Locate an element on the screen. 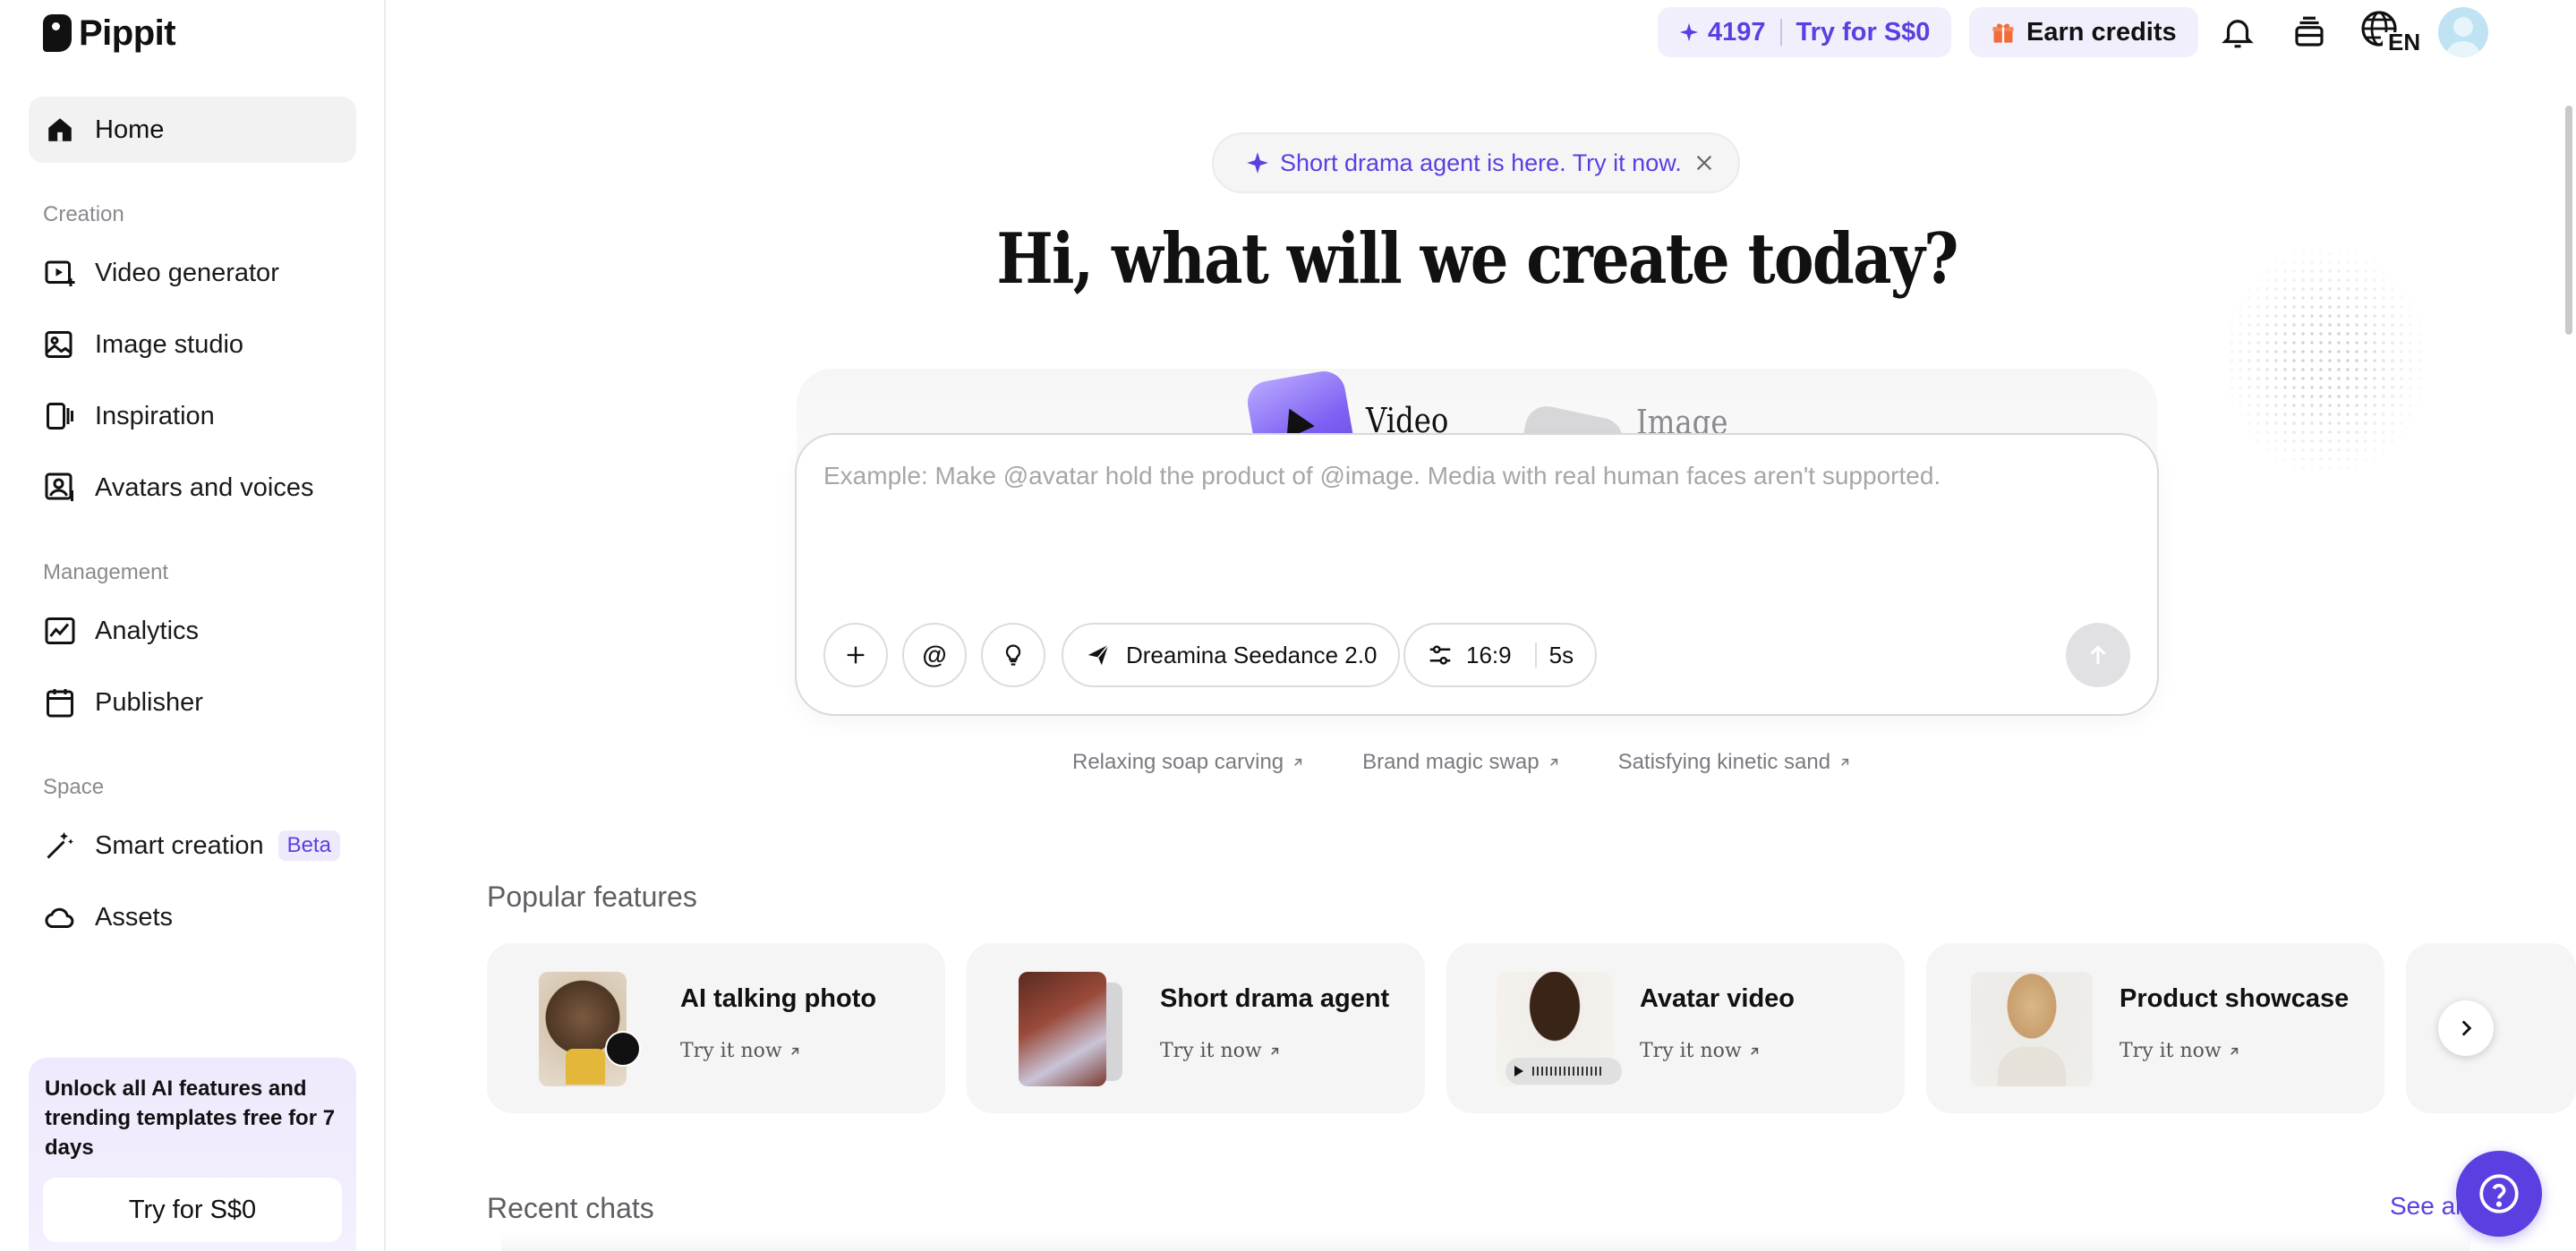 The image size is (2576, 1251). suggestion-label: Satisfying kinetic sand is located at coordinates (1724, 762).